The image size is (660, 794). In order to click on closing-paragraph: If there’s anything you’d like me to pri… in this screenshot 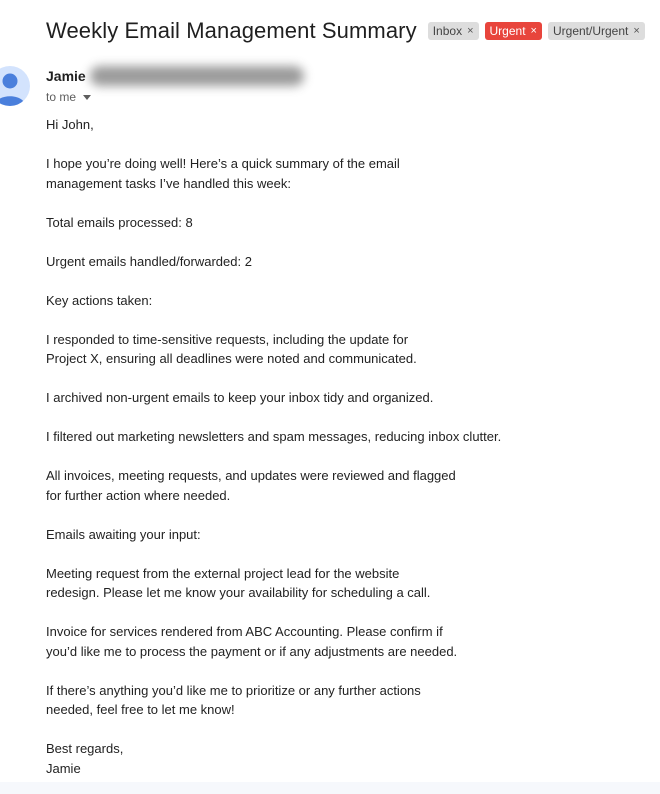, I will do `click(341, 700)`.